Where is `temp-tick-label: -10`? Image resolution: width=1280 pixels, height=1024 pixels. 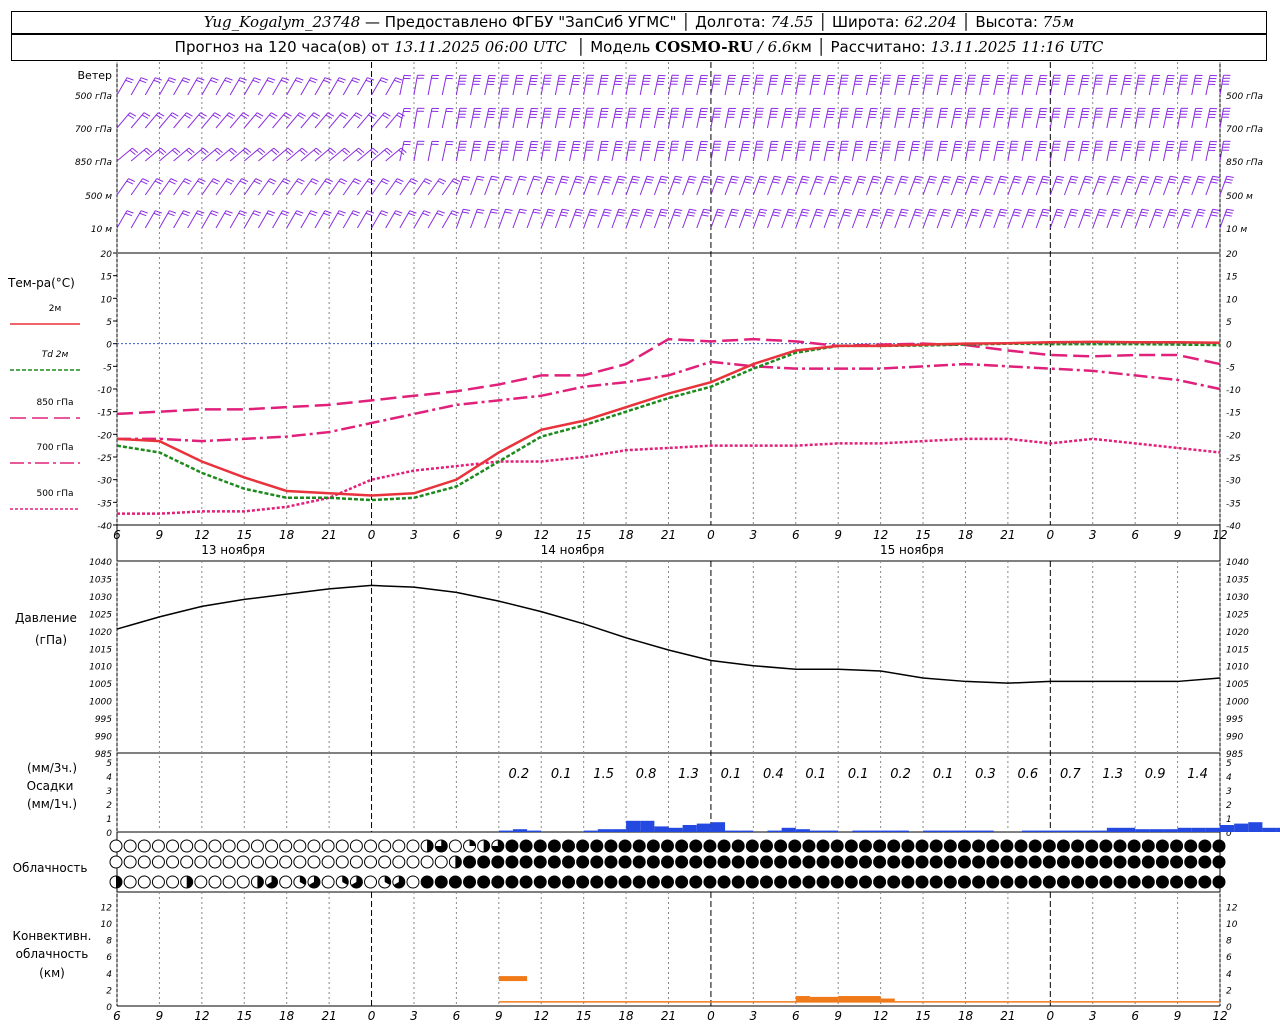
temp-tick-label: -10 is located at coordinates (1233, 391).